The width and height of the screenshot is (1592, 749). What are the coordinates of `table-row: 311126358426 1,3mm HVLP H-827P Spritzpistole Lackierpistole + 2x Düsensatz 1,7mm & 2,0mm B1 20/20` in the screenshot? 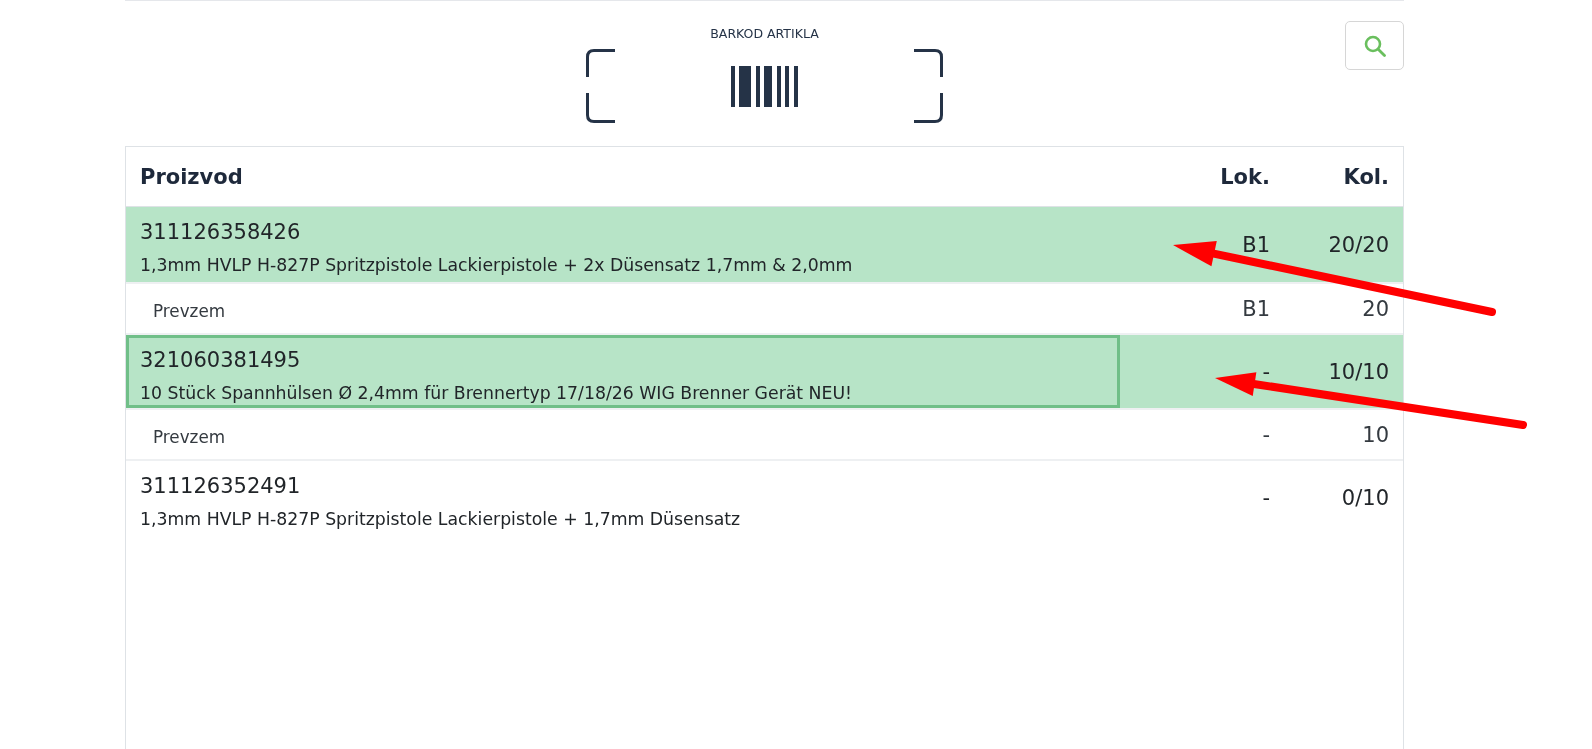 It's located at (764, 244).